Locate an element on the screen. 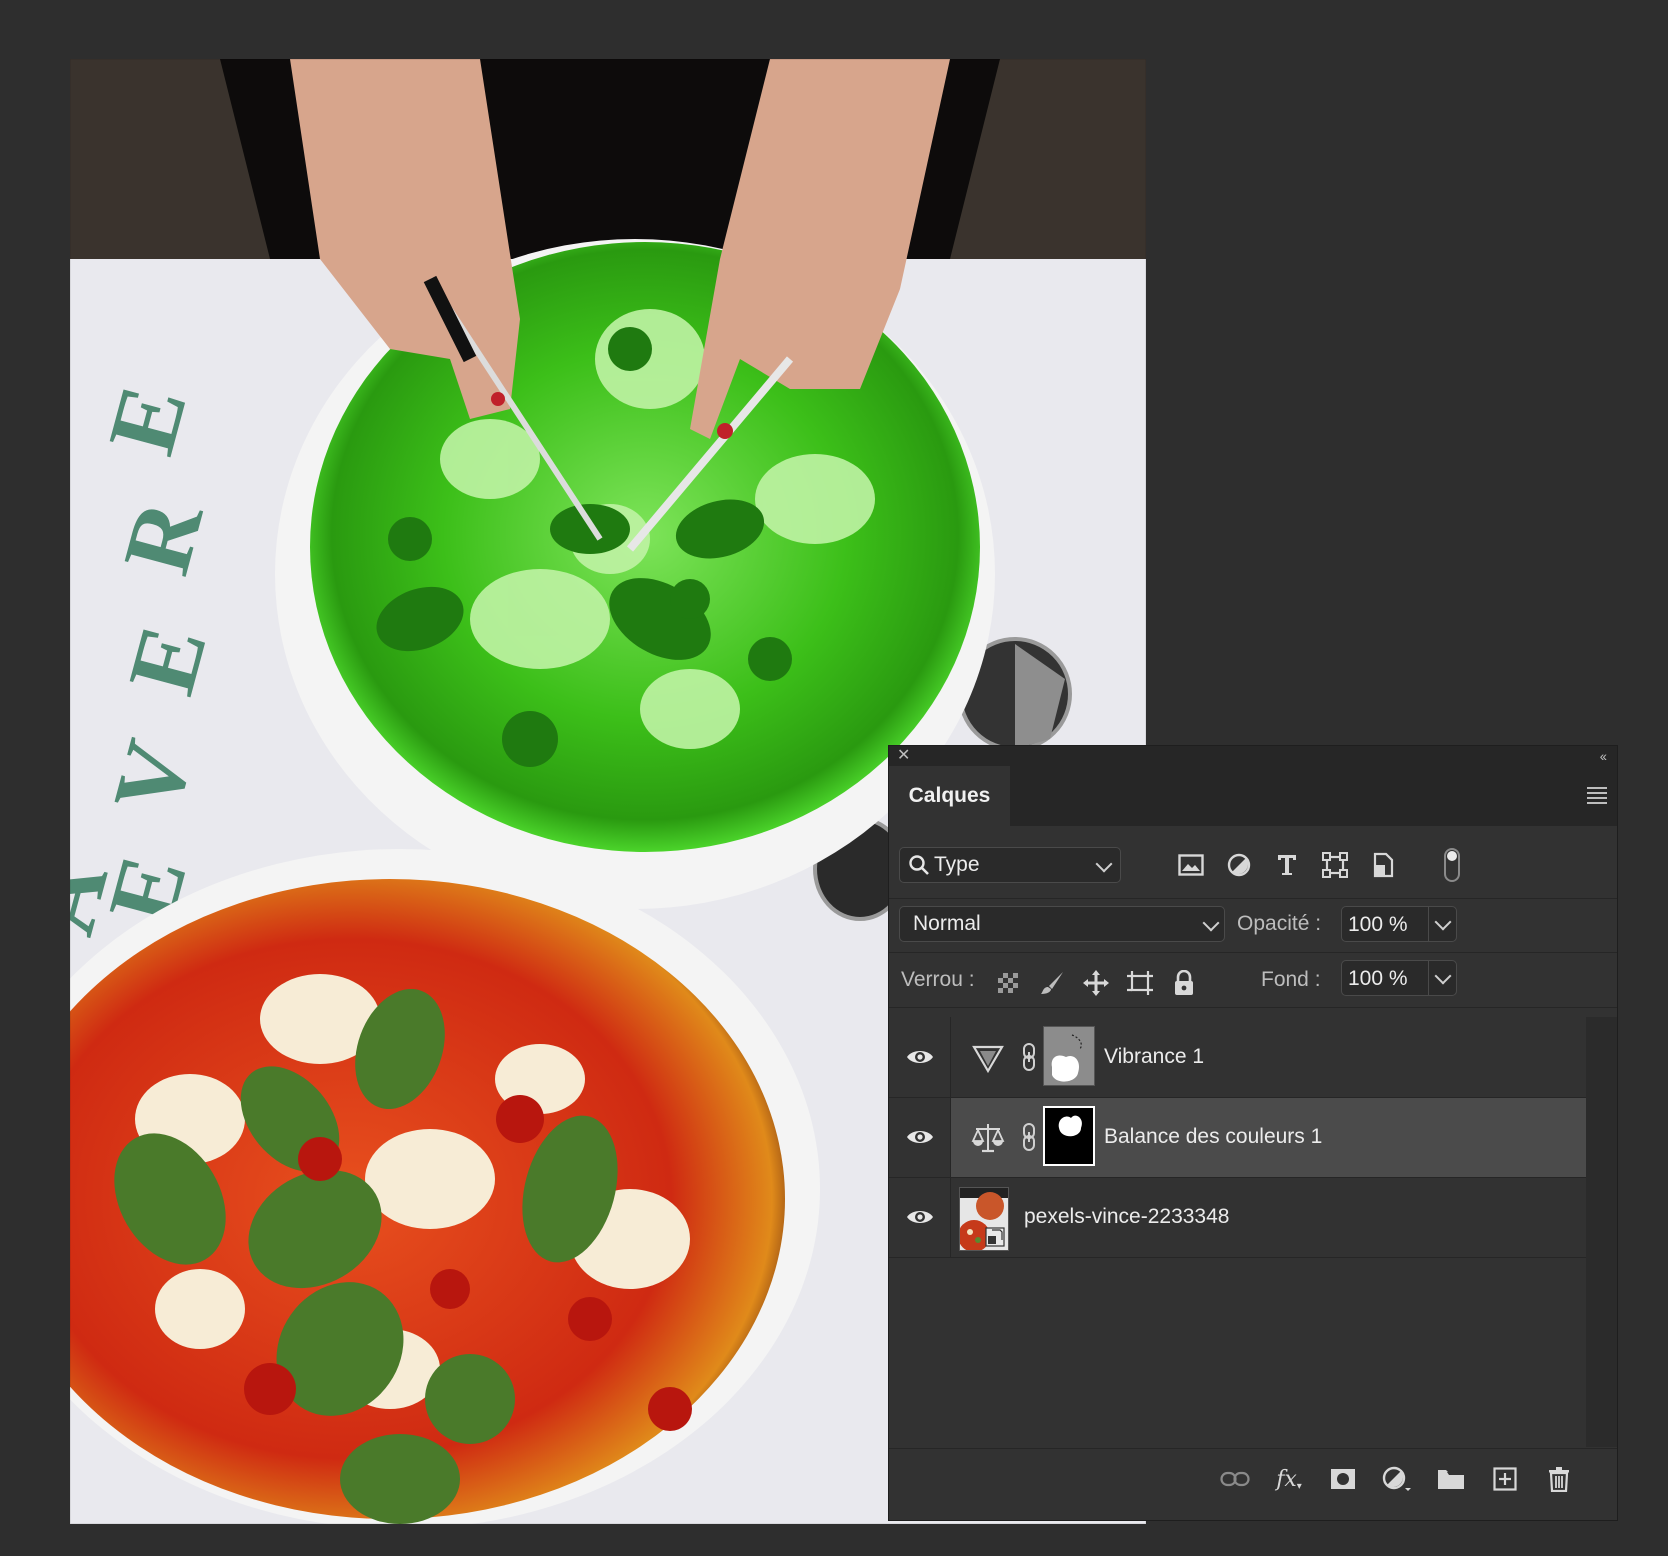  lock-artboard-icon is located at coordinates (1140, 983).